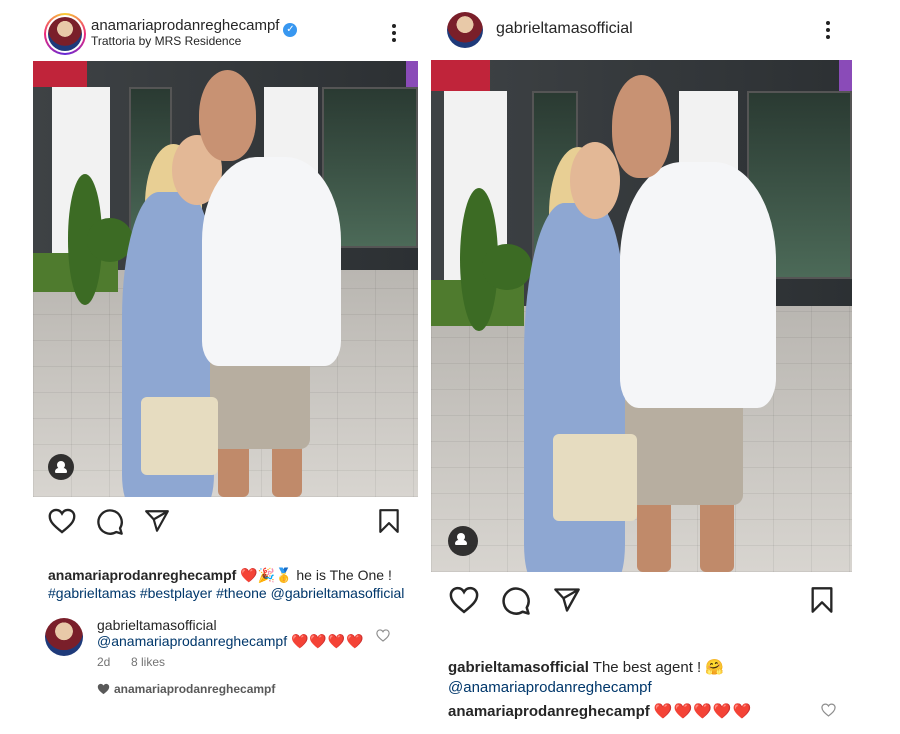 This screenshot has height=734, width=900. I want to click on right-post-like-heart-icon, so click(464, 600).